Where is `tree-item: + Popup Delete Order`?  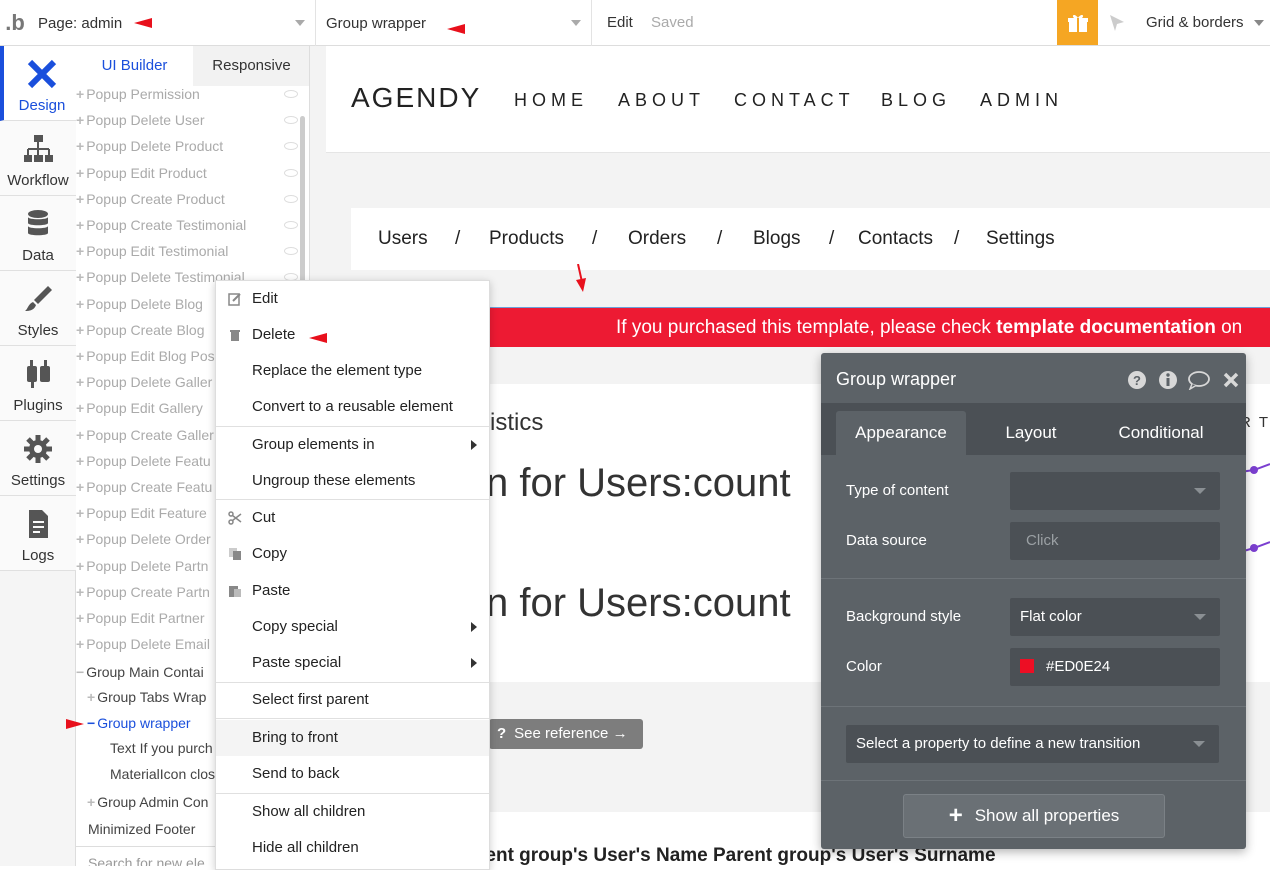 tree-item: + Popup Delete Order is located at coordinates (143, 539).